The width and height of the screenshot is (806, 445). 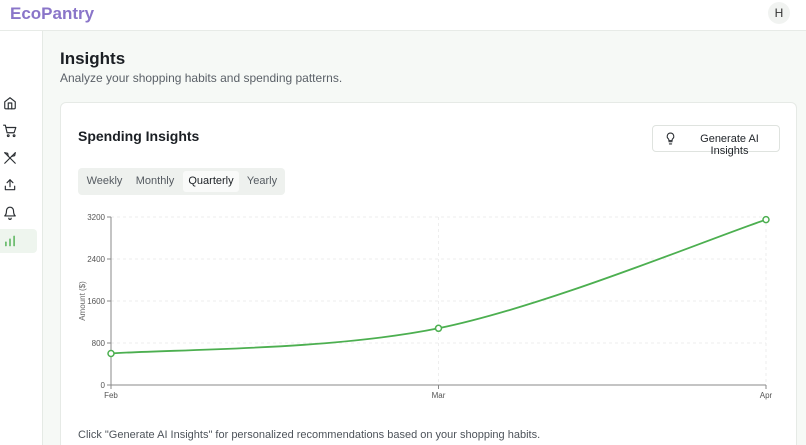 I want to click on bell-icon, so click(x=10, y=213).